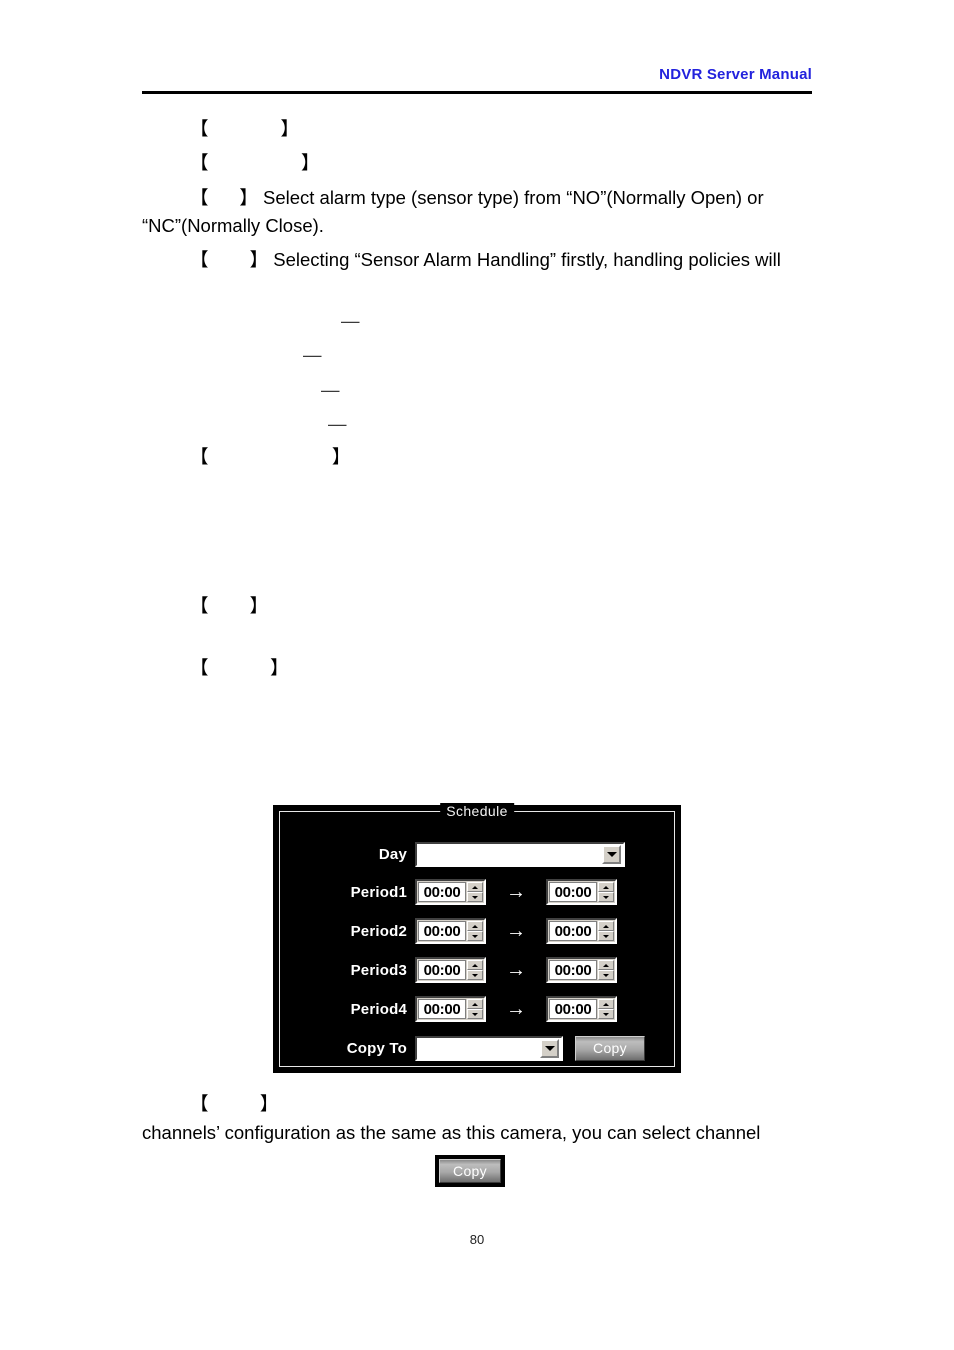 This screenshot has width=954, height=1350. Describe the element at coordinates (477, 92) in the screenshot. I see `header-divider-rule` at that location.